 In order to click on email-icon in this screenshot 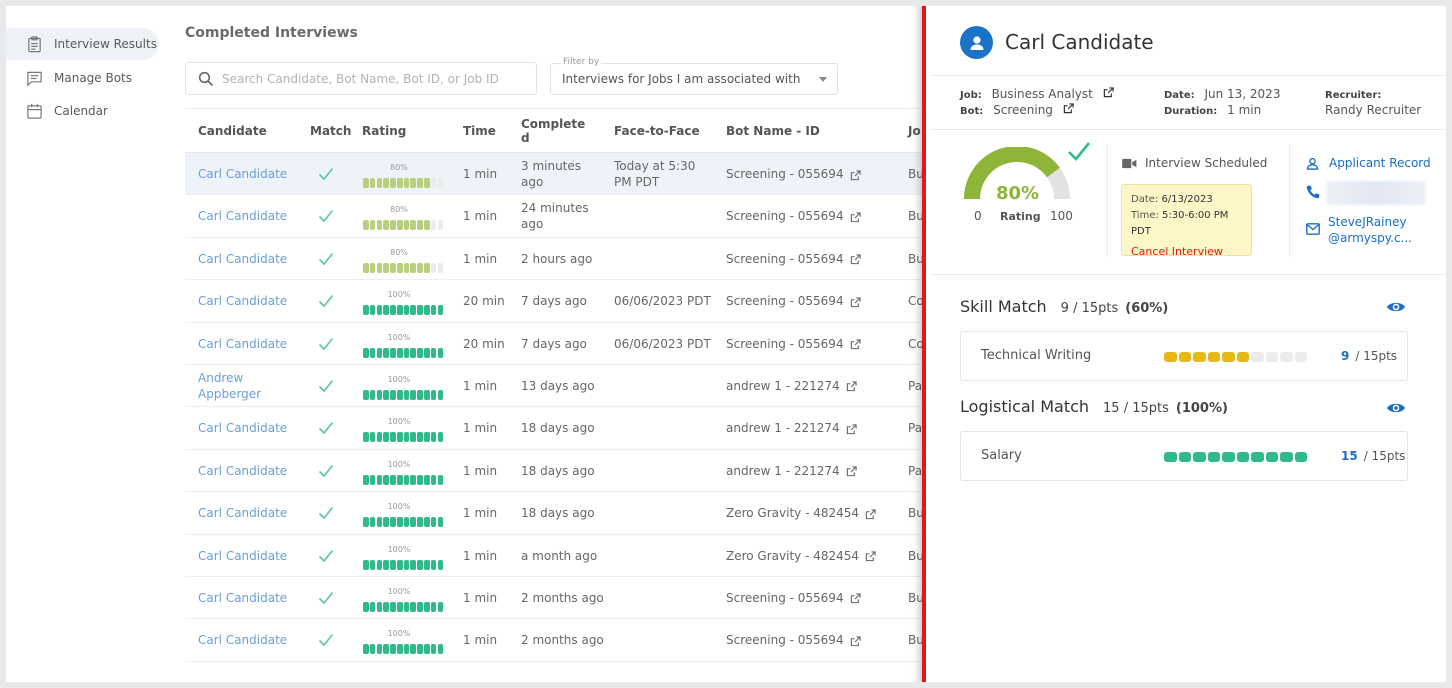, I will do `click(1313, 229)`.